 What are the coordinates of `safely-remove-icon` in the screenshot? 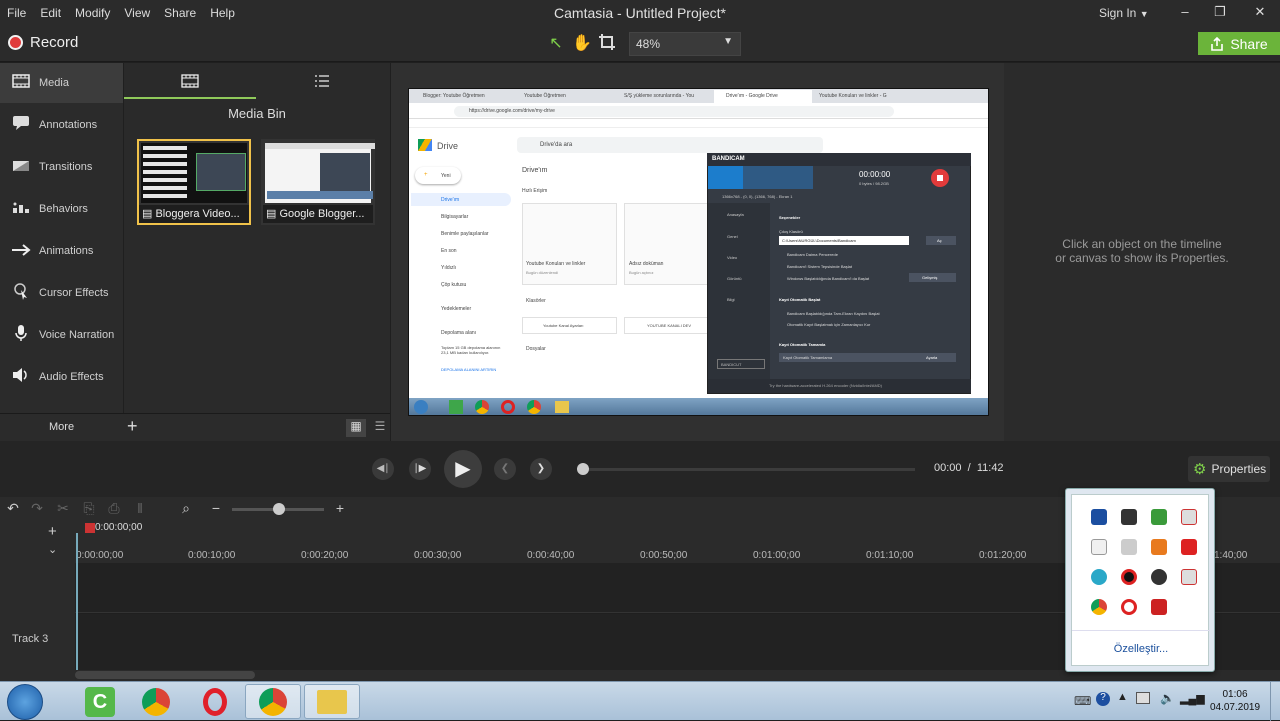 It's located at (1189, 517).